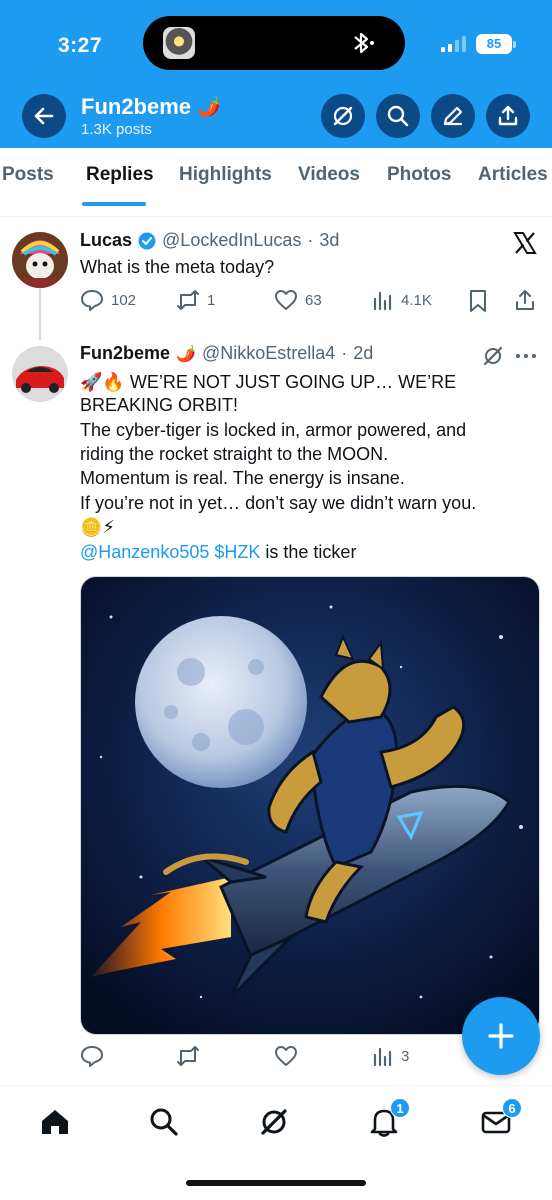 This screenshot has height=1200, width=552. I want to click on notifications-badge: 1, so click(400, 1108).